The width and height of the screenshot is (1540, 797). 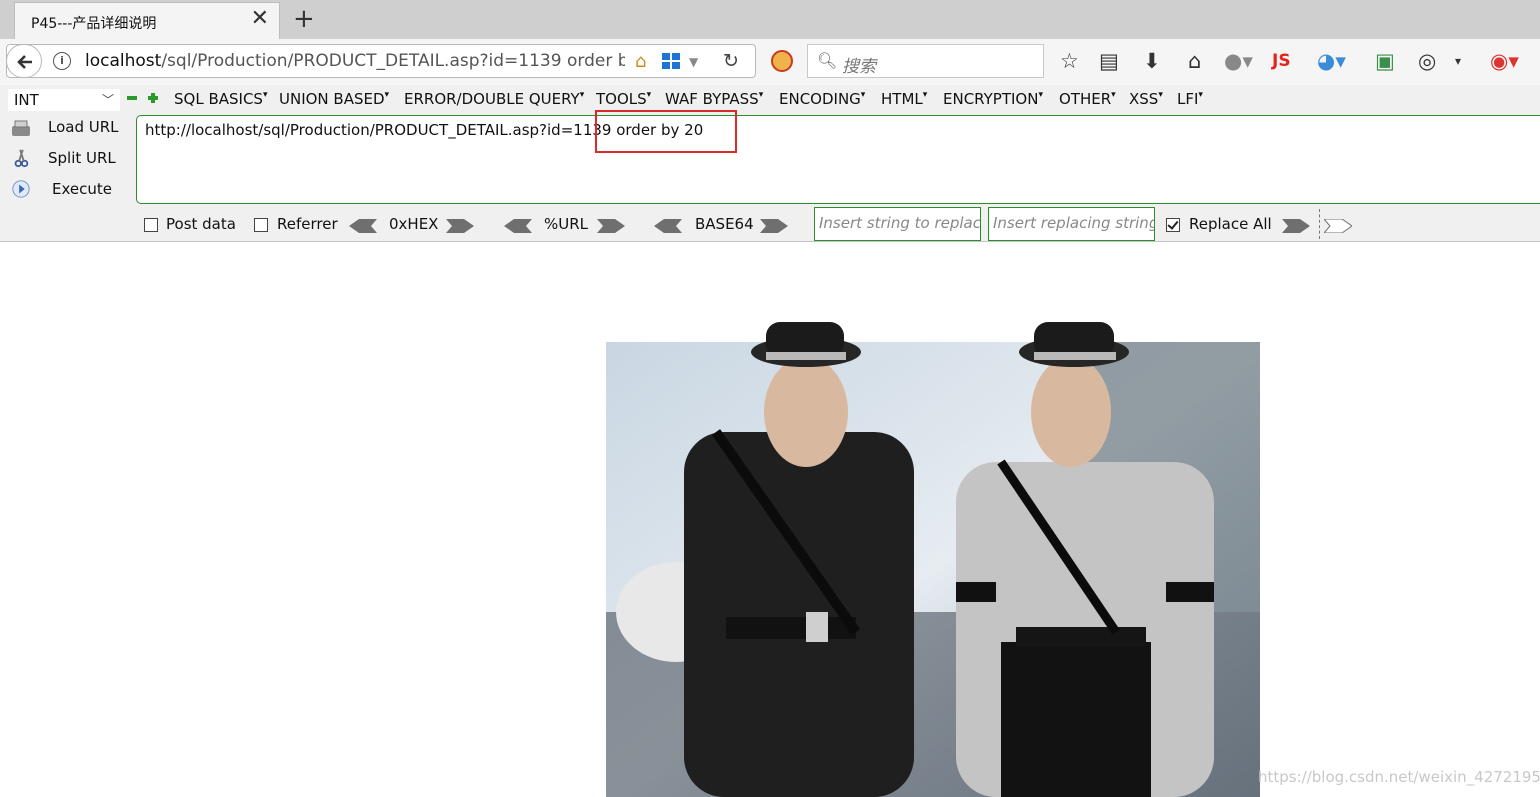 I want to click on tab-close-icon: ✕, so click(x=260, y=19).